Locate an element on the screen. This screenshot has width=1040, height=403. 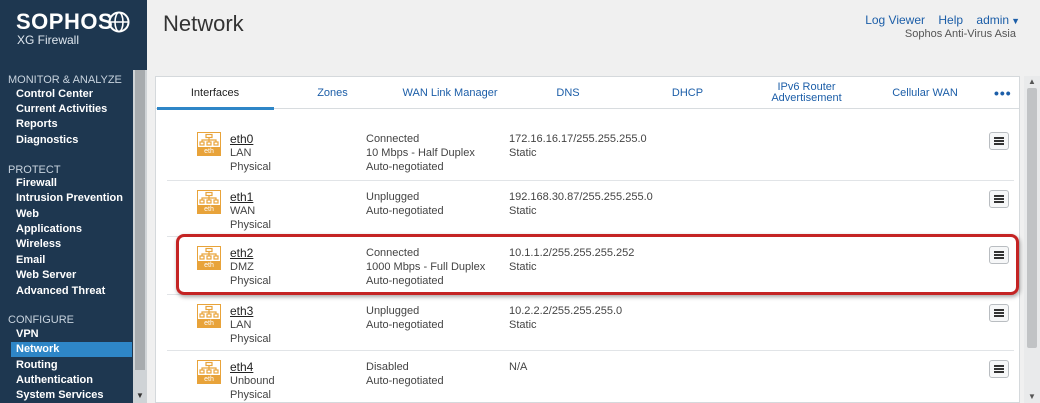
content-scrollbar: ▲ ▼ is located at coordinates (1032, 239).